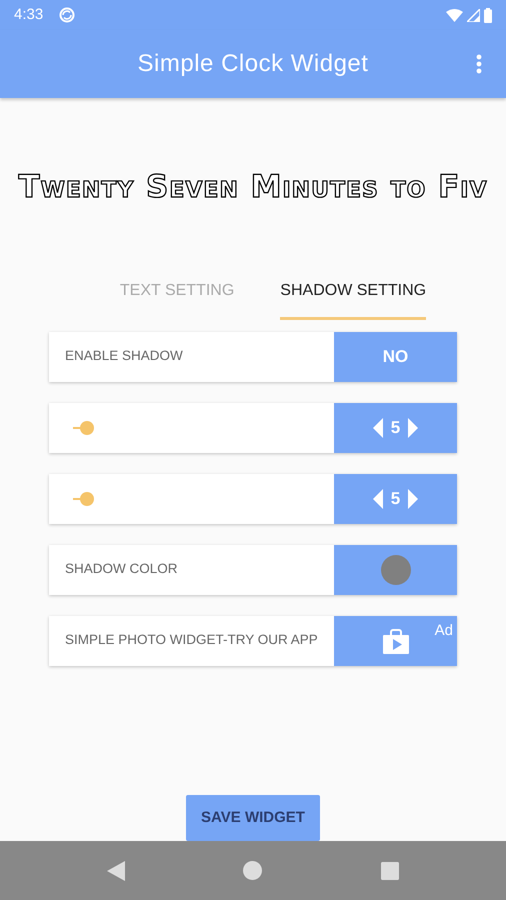 The image size is (506, 900). What do you see at coordinates (395, 641) in the screenshot?
I see `store-bag-icon` at bounding box center [395, 641].